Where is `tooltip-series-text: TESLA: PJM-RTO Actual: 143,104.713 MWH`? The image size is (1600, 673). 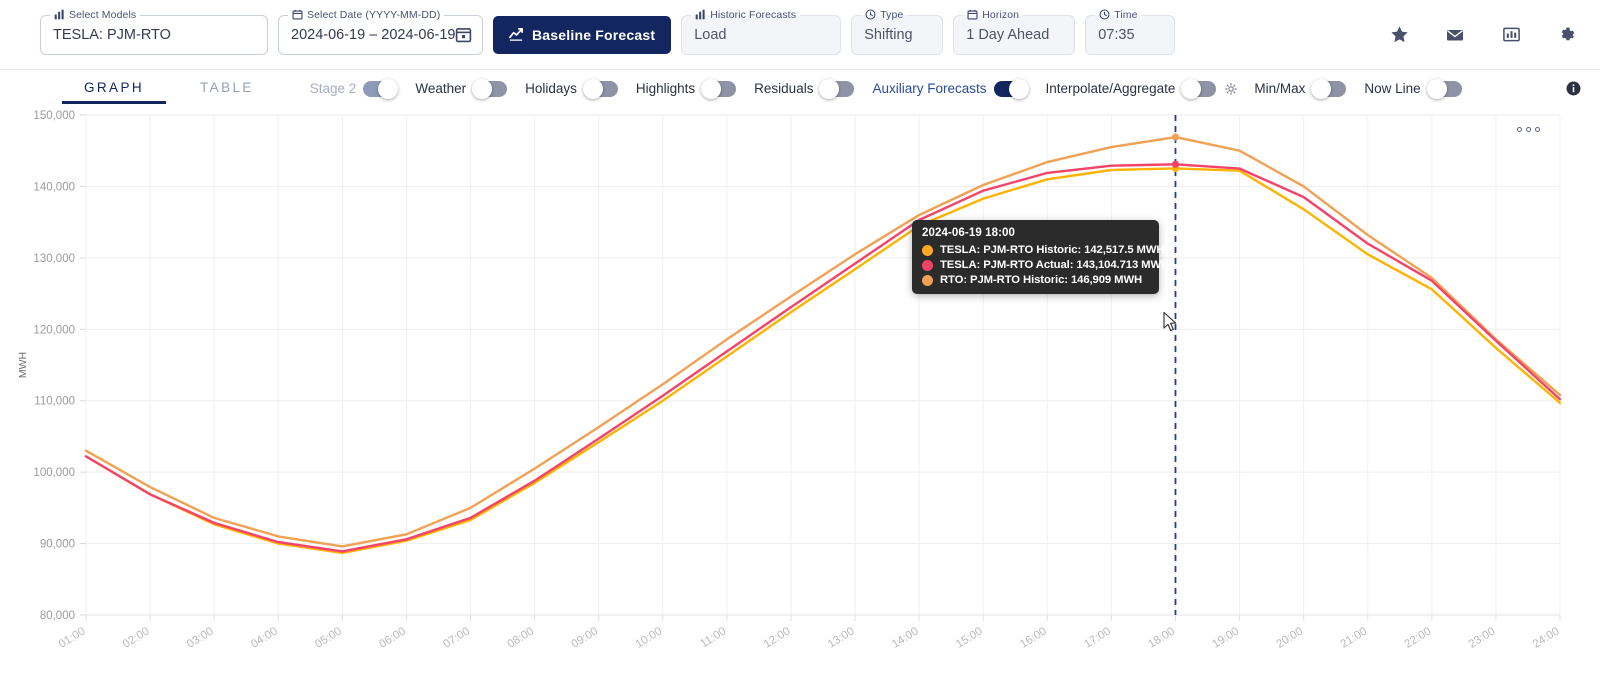
tooltip-series-text: TESLA: PJM-RTO Actual: 143,104.713 MWH is located at coordinates (1055, 265).